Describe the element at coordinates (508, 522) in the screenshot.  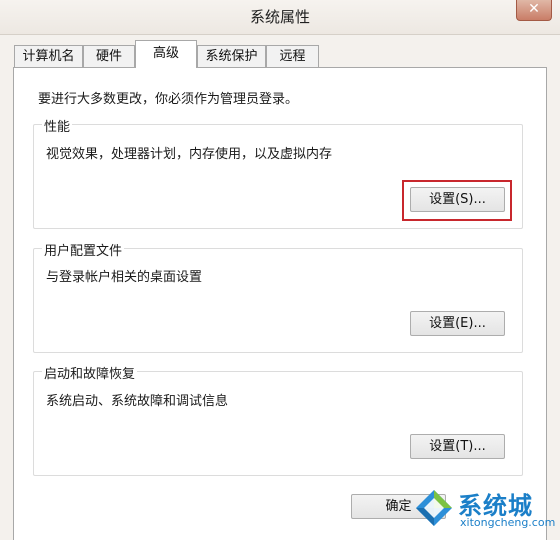
I see `watermark-url: xitongcheng.com` at that location.